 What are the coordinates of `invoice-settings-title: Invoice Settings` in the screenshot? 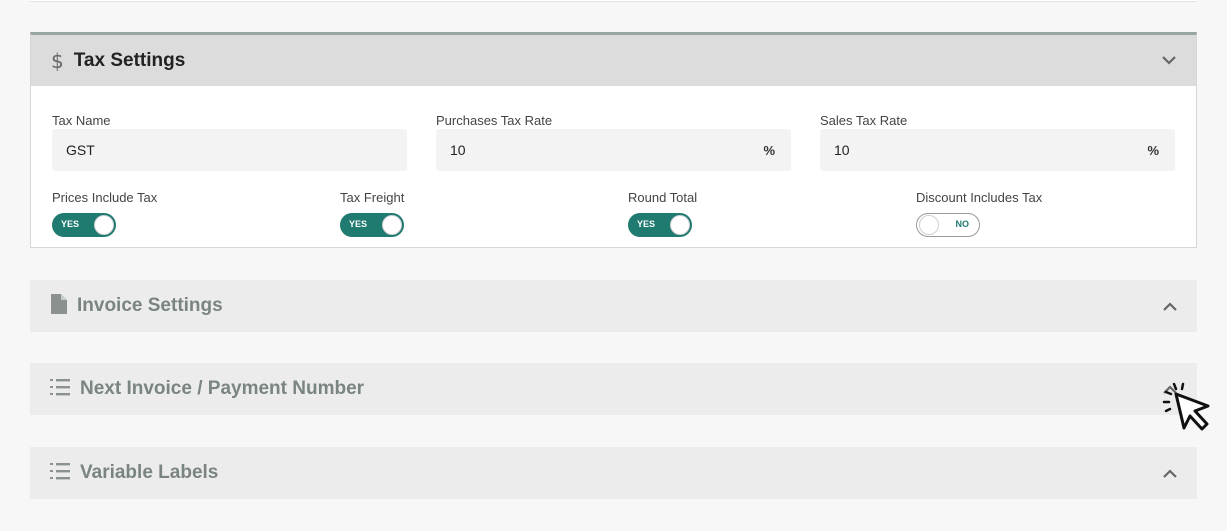 It's located at (150, 305).